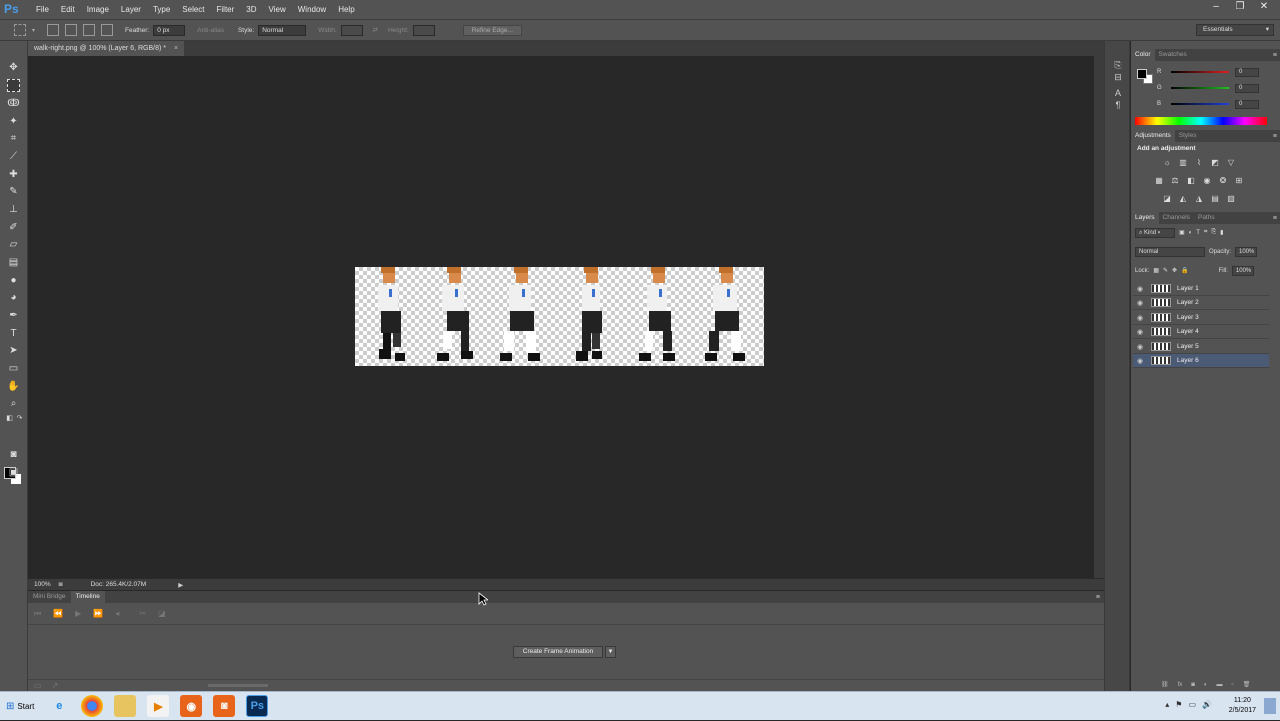  What do you see at coordinates (423, 30) in the screenshot?
I see `height-input` at bounding box center [423, 30].